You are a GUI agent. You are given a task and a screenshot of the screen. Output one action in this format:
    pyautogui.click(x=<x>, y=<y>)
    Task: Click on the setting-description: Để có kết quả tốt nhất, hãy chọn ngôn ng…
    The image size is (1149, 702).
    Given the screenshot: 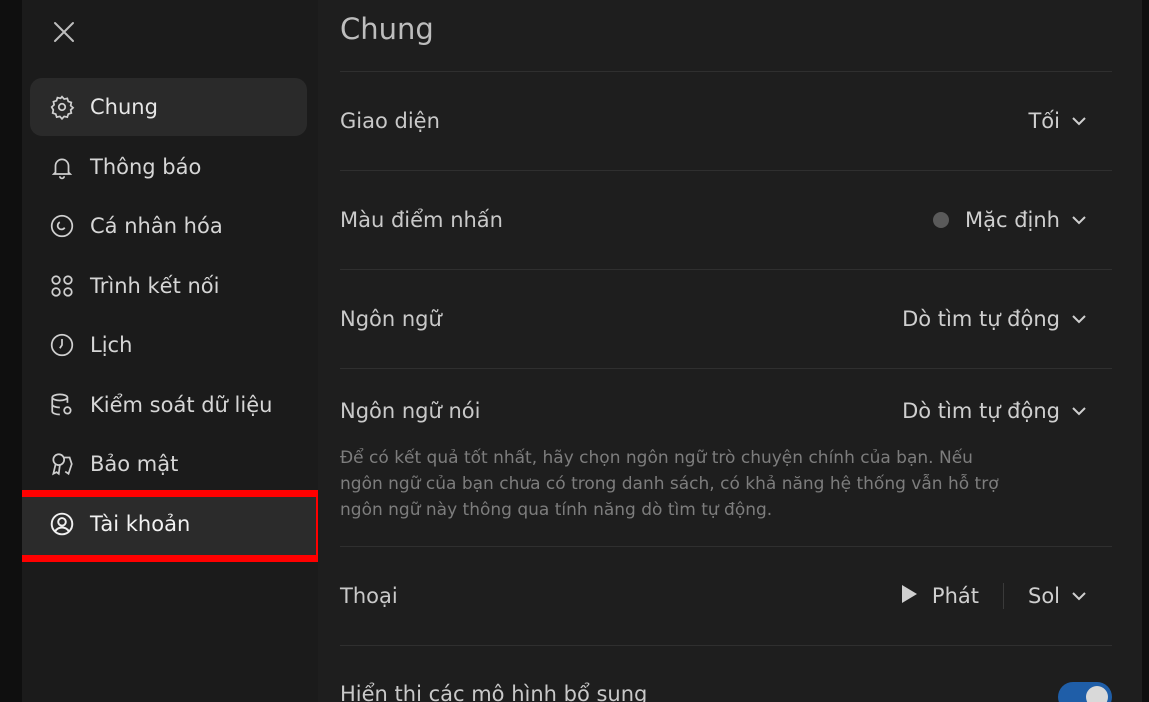 What is the action you would take?
    pyautogui.click(x=669, y=484)
    